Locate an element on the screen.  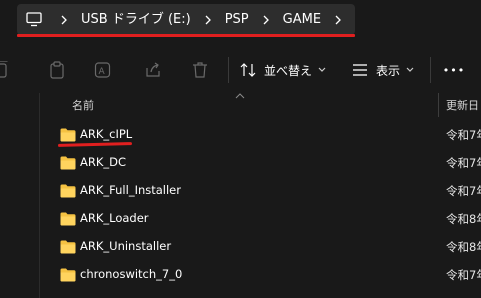
view-button: 表示 is located at coordinates (383, 70).